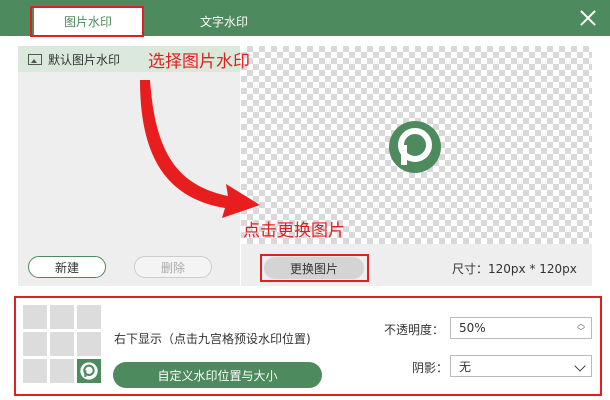  I want to click on grid-cell-top-right, so click(89, 317).